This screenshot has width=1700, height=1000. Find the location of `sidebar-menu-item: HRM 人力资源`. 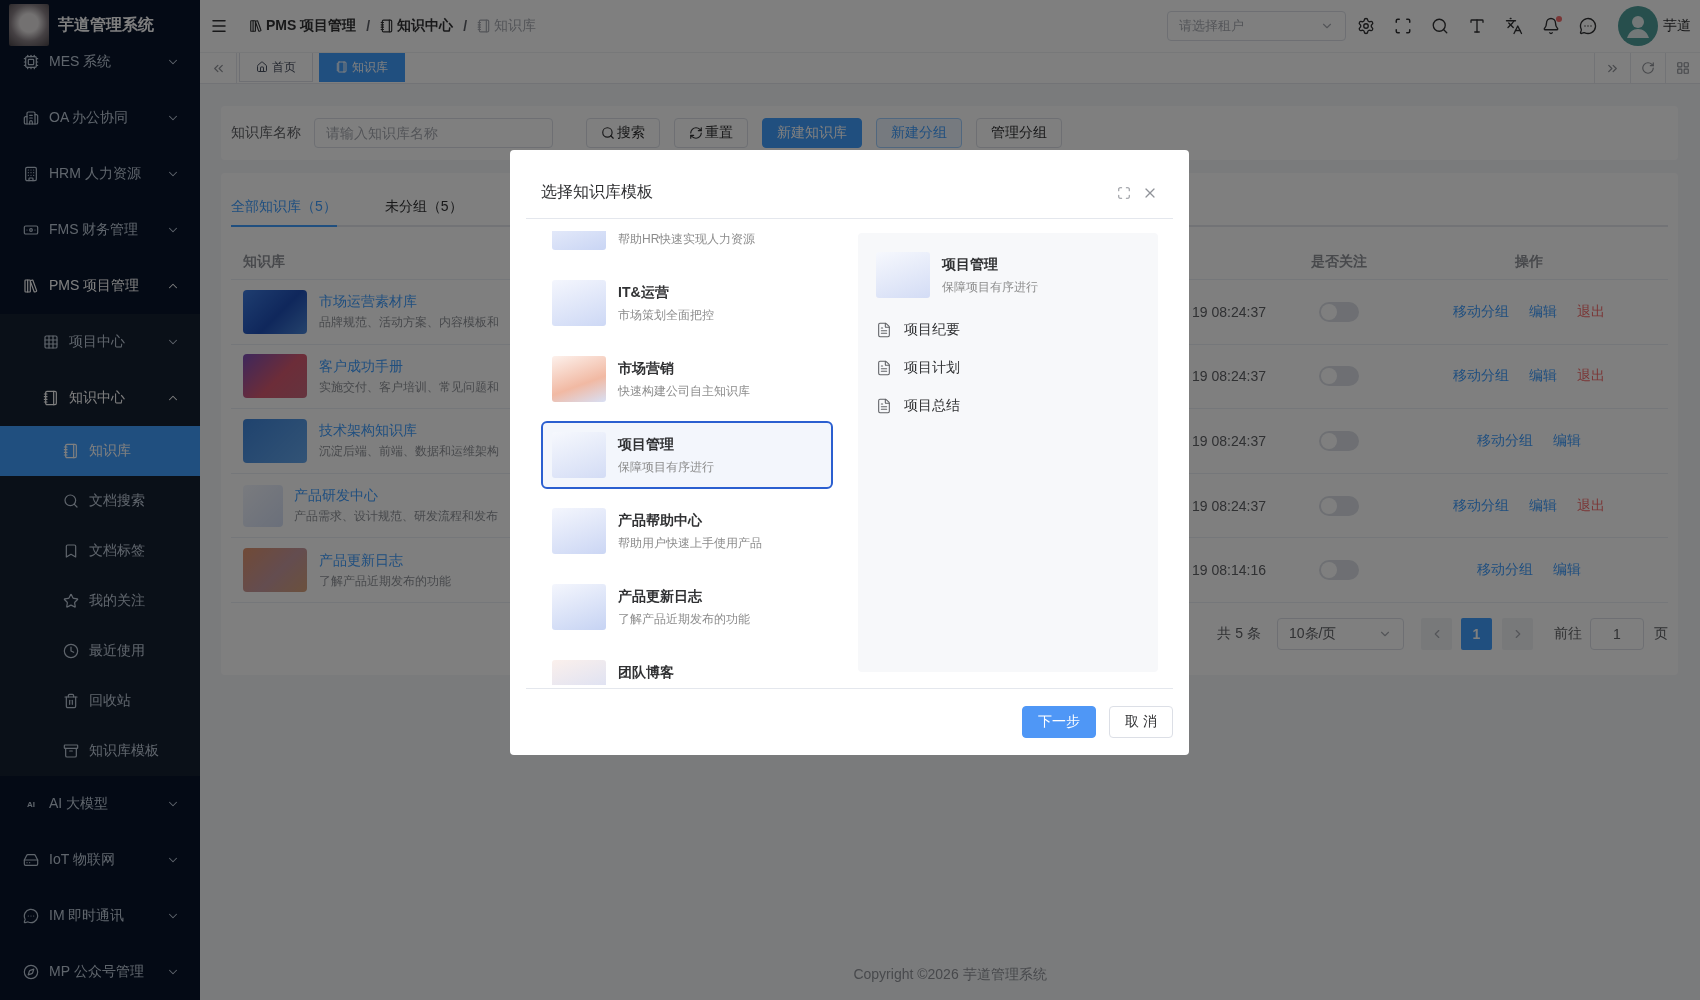

sidebar-menu-item: HRM 人力资源 is located at coordinates (100, 174).